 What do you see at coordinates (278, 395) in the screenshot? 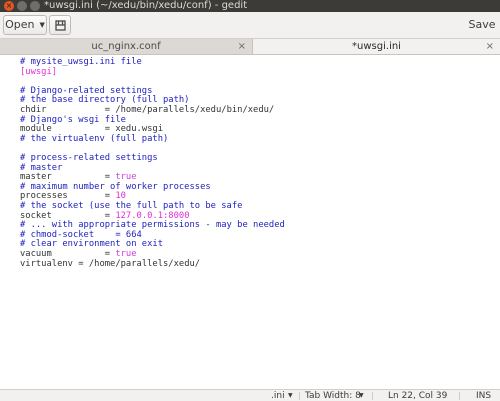
I see `language-selector: .ini` at bounding box center [278, 395].